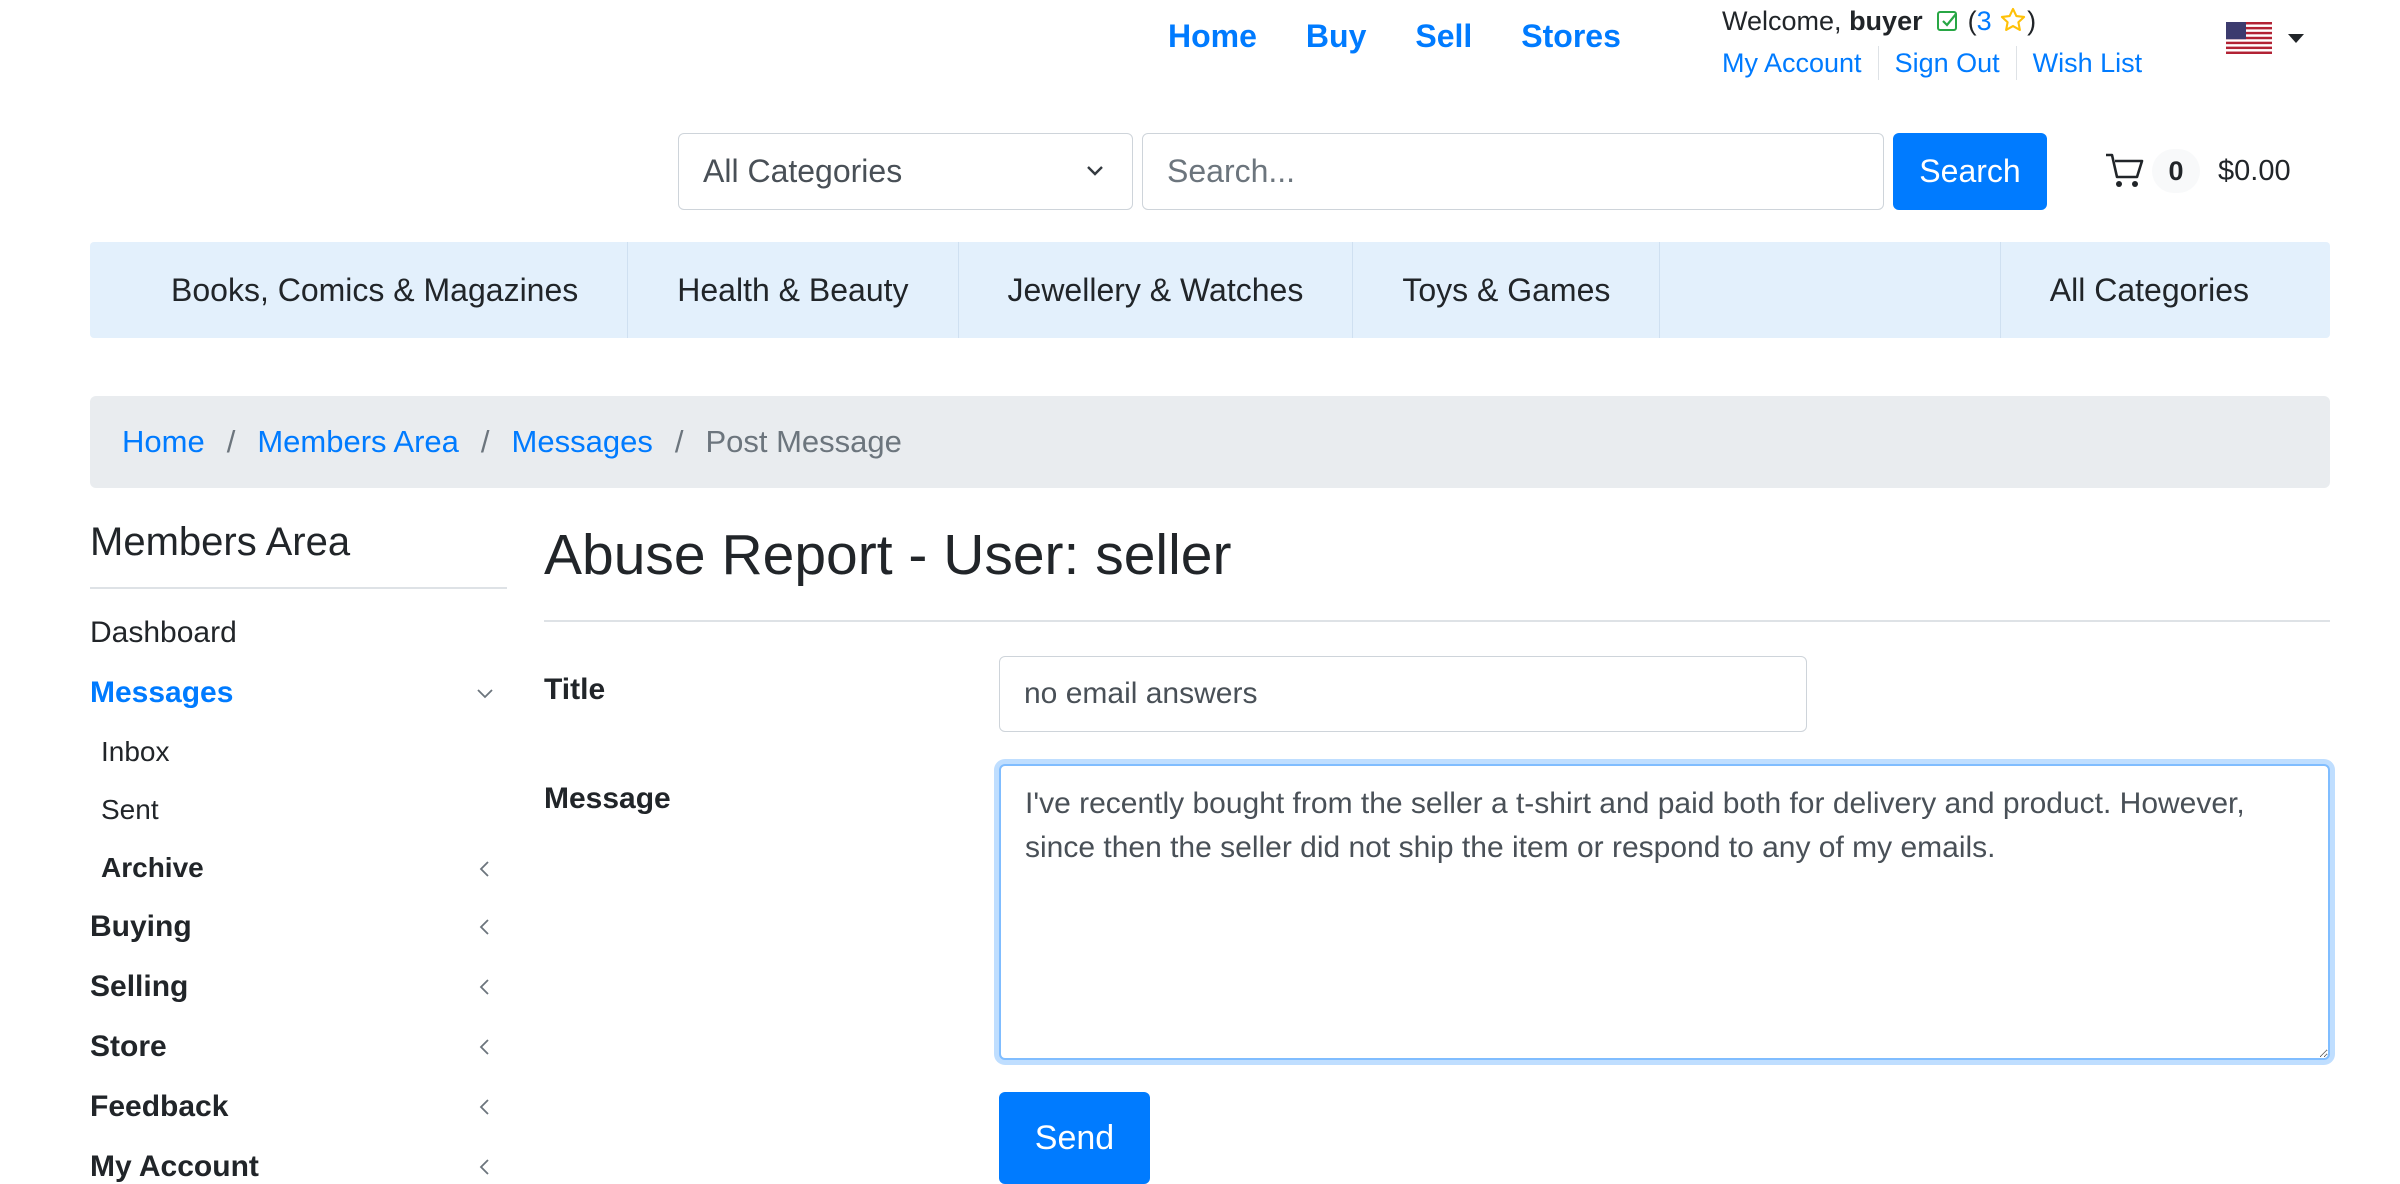  I want to click on sidebar-item-label: Messages, so click(162, 692).